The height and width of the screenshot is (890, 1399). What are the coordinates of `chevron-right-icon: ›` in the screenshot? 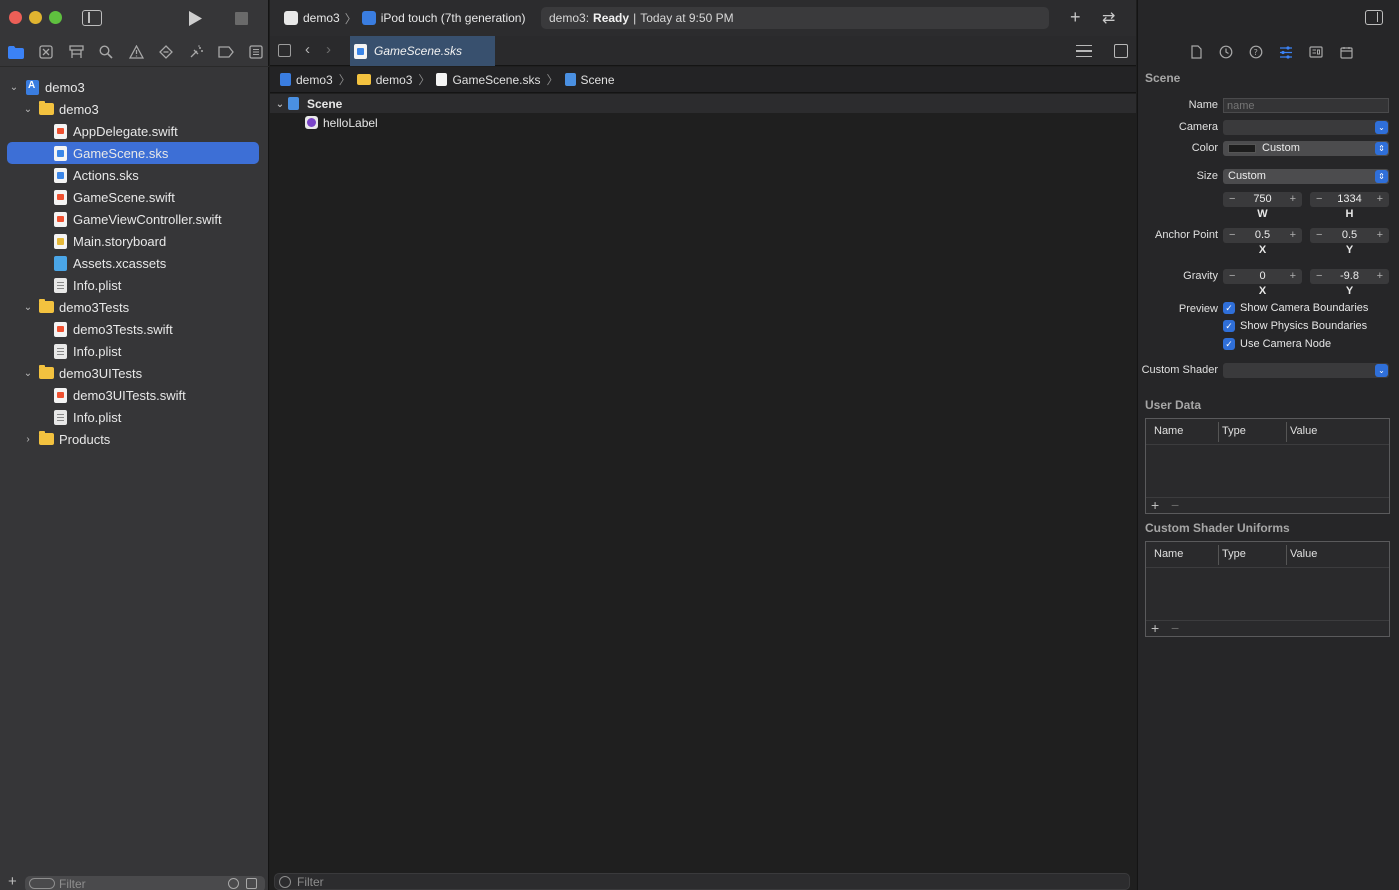 It's located at (28, 439).